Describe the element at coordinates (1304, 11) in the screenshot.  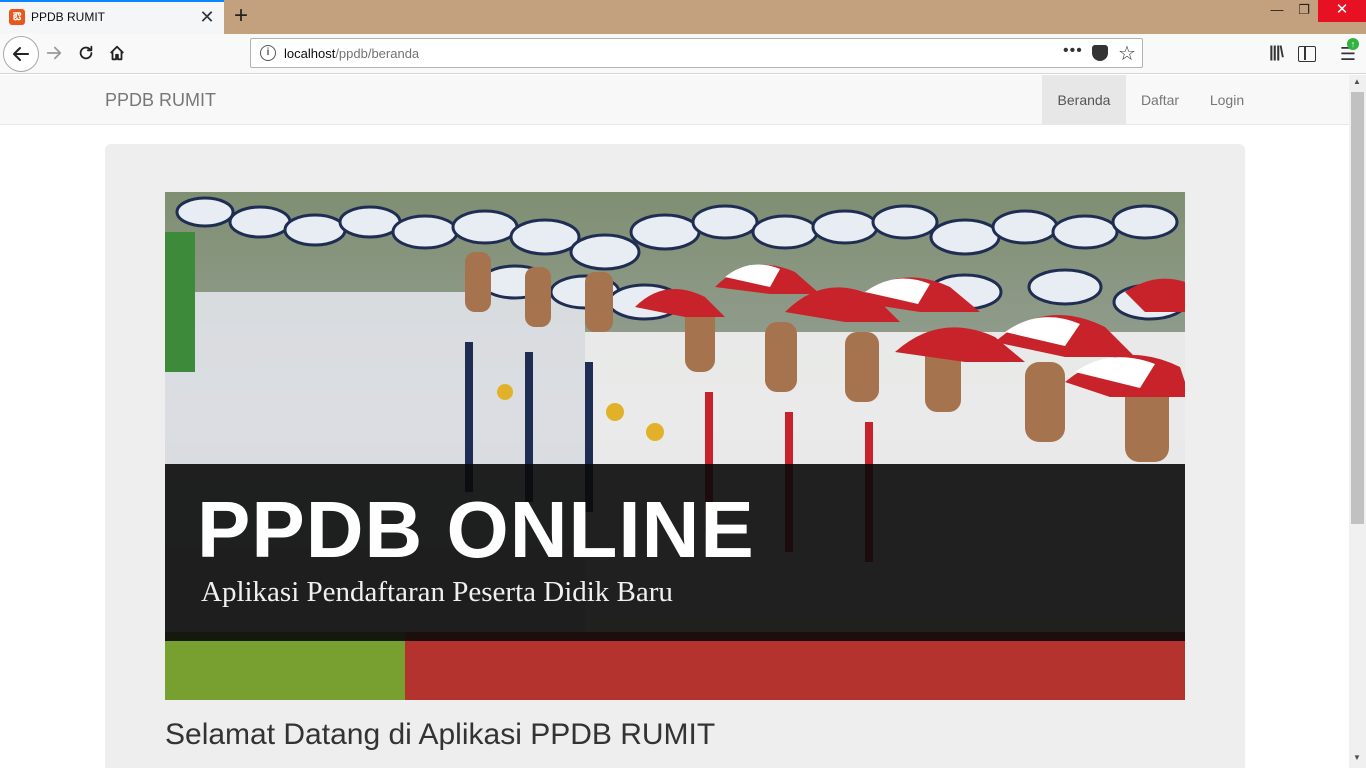
I see `maximize-button: ❐` at that location.